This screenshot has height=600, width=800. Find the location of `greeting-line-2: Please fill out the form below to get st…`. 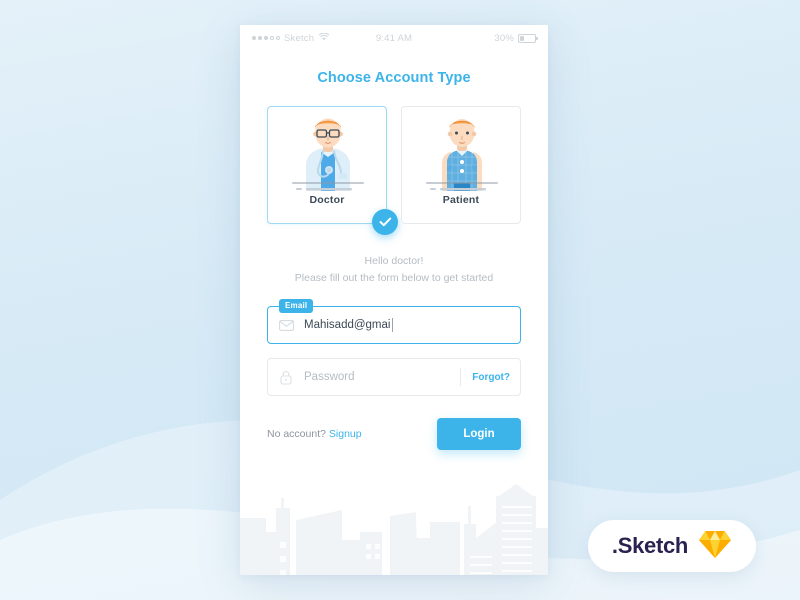

greeting-line-2: Please fill out the form below to get st… is located at coordinates (394, 278).